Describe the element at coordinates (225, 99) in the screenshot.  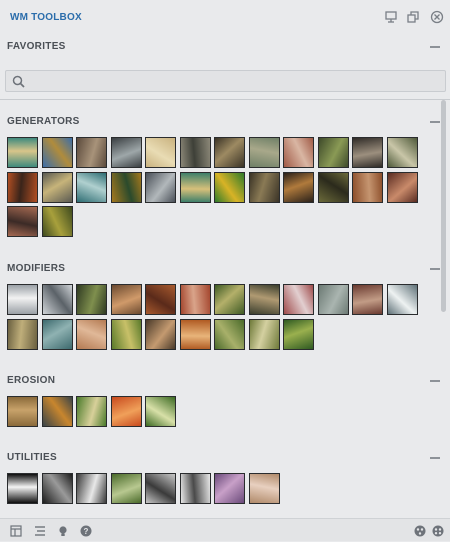
I see `favorites-divider` at that location.